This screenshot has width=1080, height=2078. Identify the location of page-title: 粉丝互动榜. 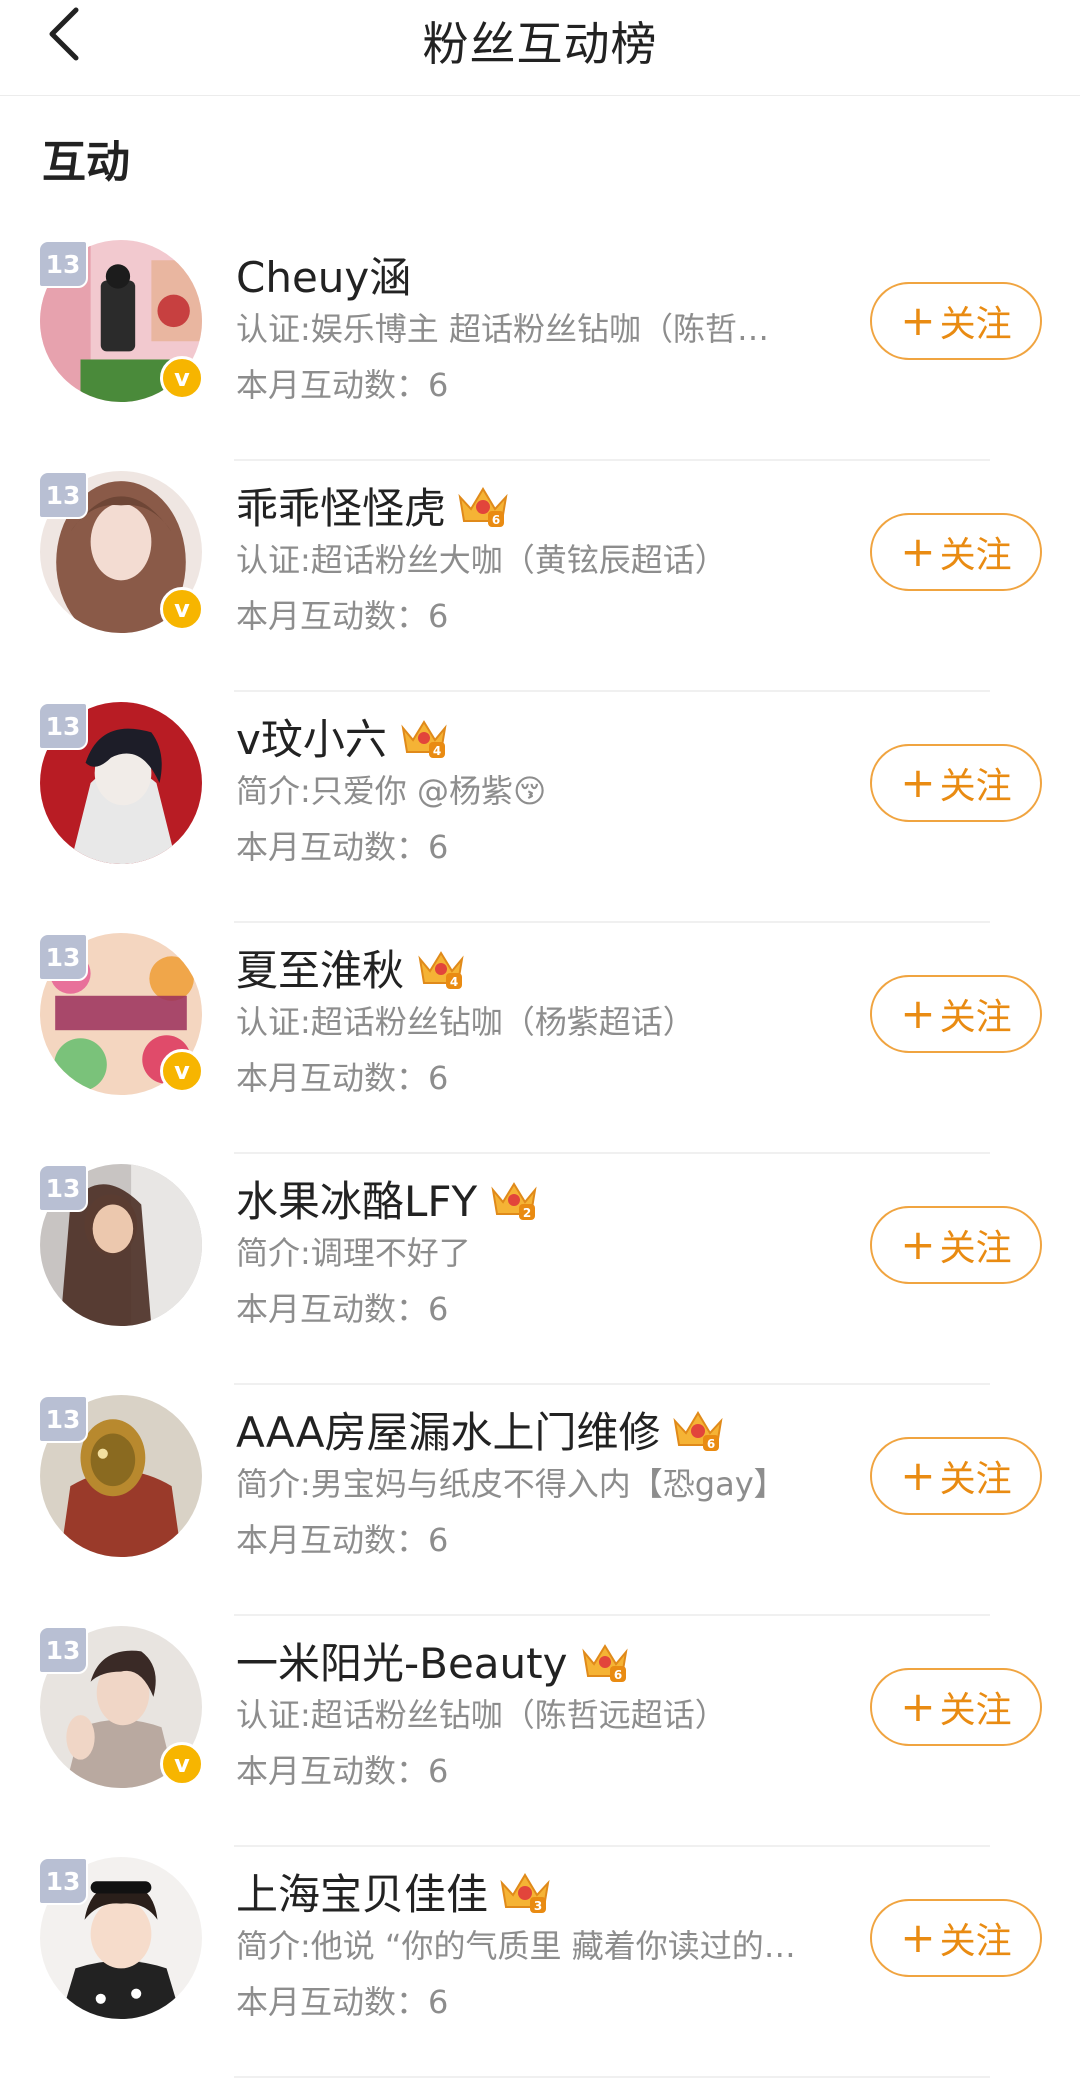
(540, 44).